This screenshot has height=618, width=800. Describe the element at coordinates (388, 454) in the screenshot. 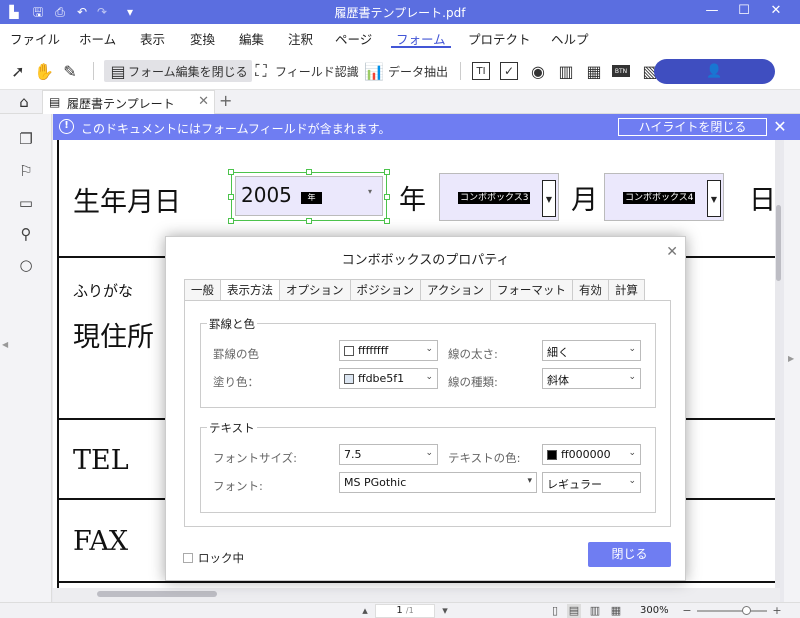

I see `font-size-select: 7.5 ⌄` at that location.